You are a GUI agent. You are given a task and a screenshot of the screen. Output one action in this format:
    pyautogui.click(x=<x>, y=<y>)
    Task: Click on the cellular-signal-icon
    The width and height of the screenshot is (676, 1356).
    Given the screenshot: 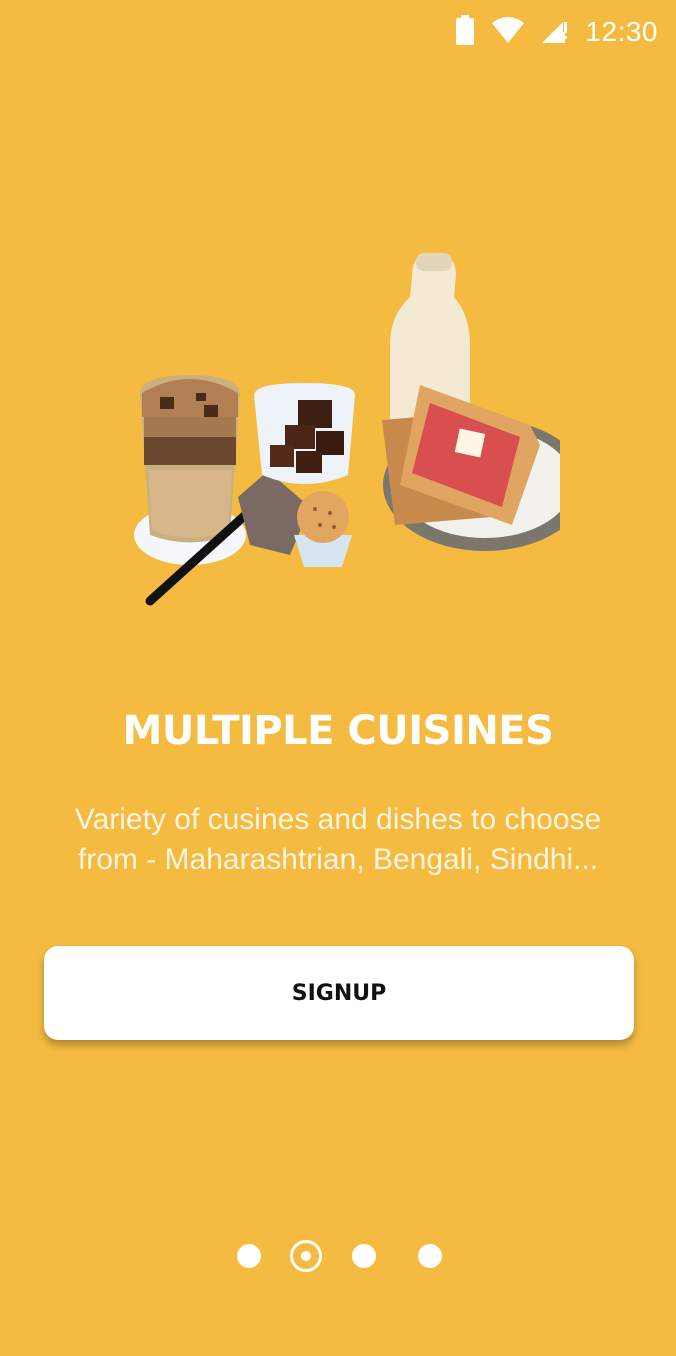 What is the action you would take?
    pyautogui.click(x=555, y=32)
    